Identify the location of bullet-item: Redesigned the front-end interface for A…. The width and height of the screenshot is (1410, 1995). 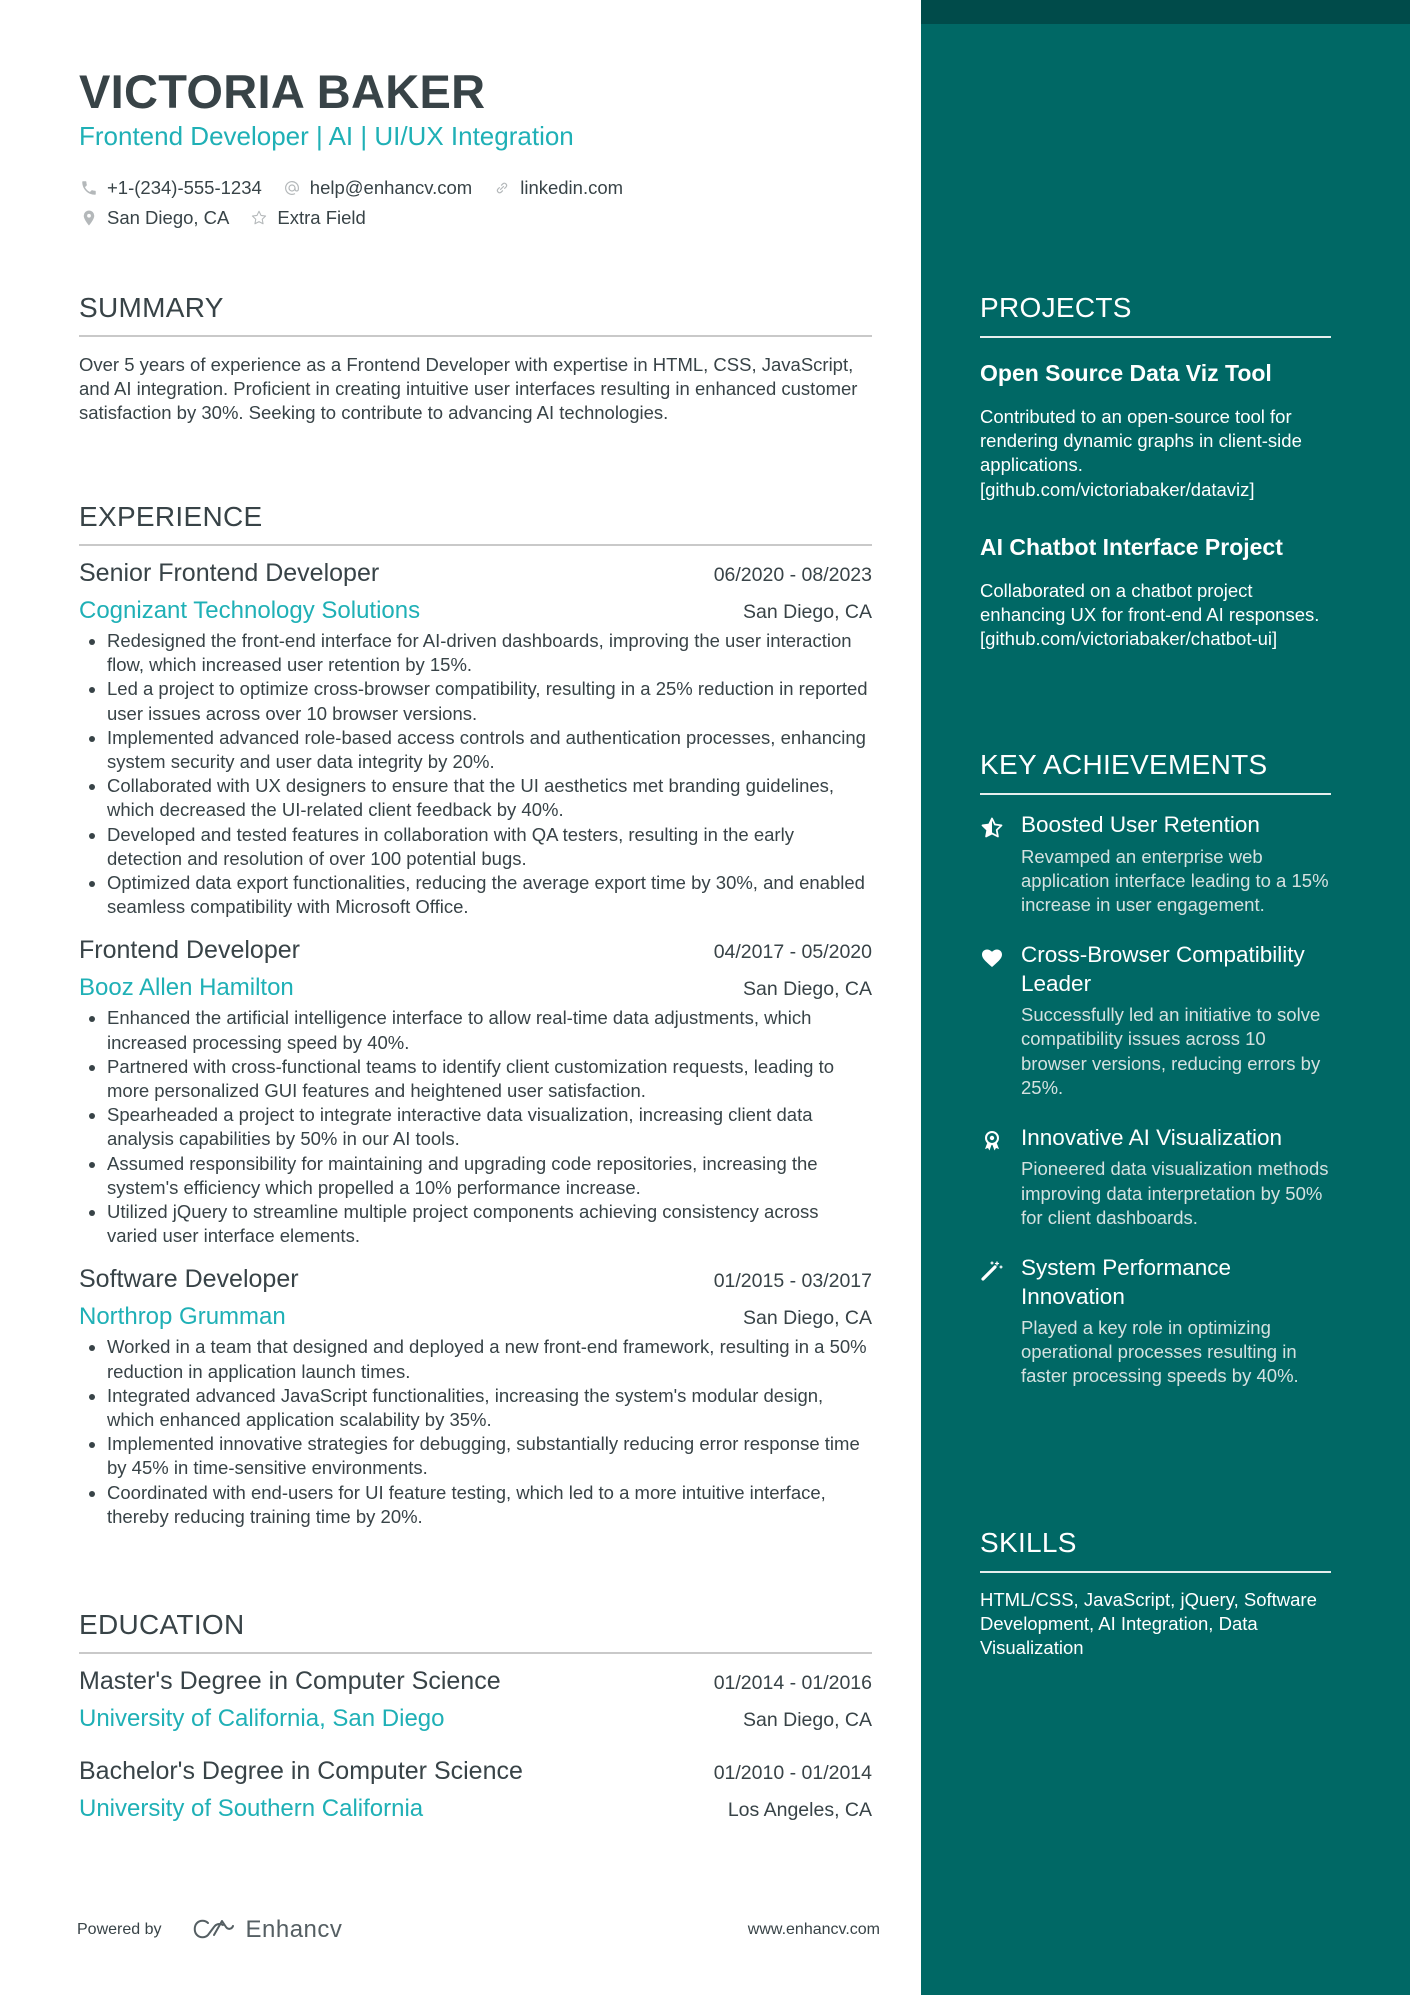
(475, 653).